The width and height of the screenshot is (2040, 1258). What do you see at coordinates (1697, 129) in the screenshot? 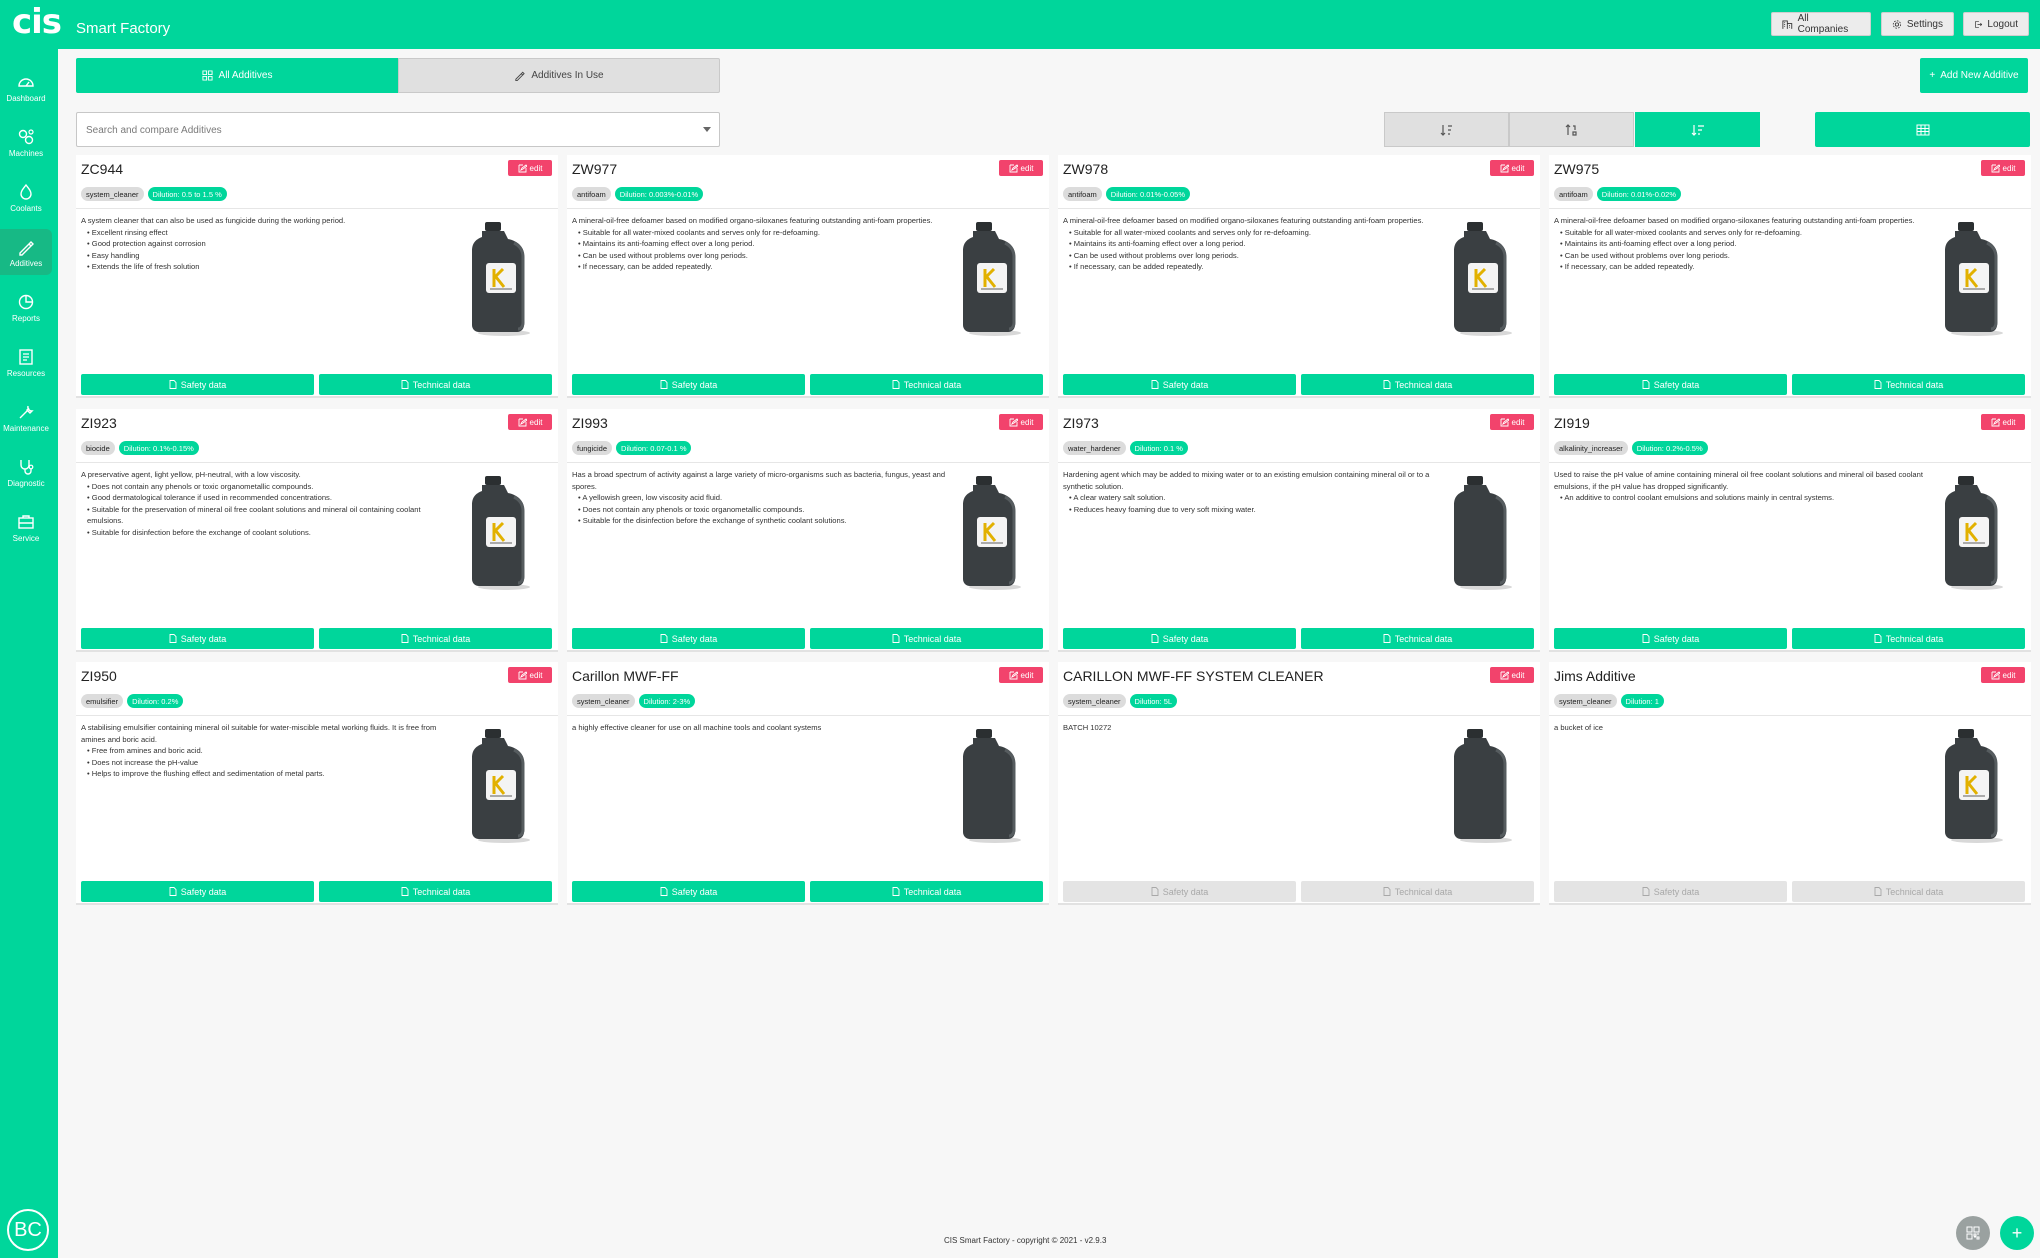
I see `sort-amount-button` at bounding box center [1697, 129].